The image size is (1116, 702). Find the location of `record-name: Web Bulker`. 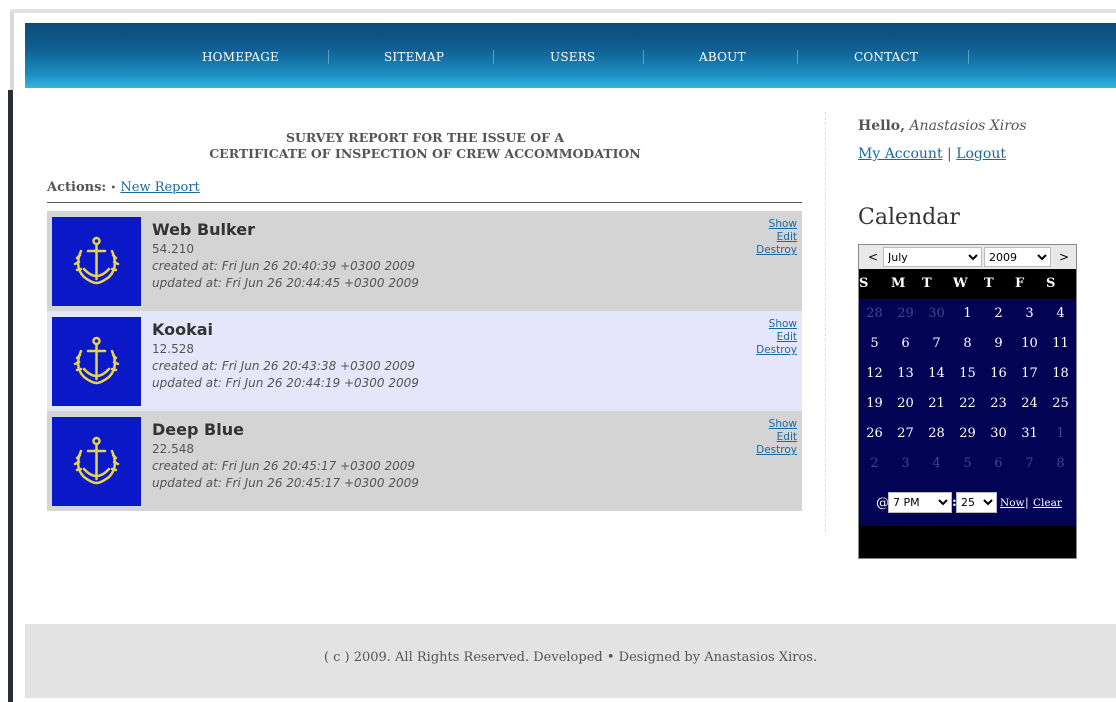

record-name: Web Bulker is located at coordinates (203, 229).